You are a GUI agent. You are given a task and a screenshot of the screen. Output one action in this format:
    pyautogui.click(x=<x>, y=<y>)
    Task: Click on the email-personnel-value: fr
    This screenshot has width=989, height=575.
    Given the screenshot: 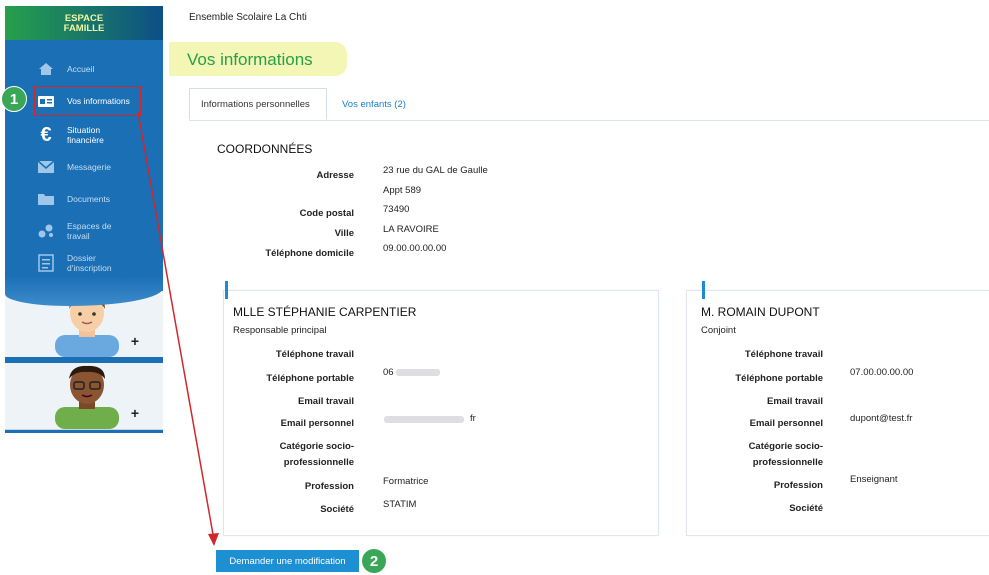 What is the action you would take?
    pyautogui.click(x=473, y=418)
    